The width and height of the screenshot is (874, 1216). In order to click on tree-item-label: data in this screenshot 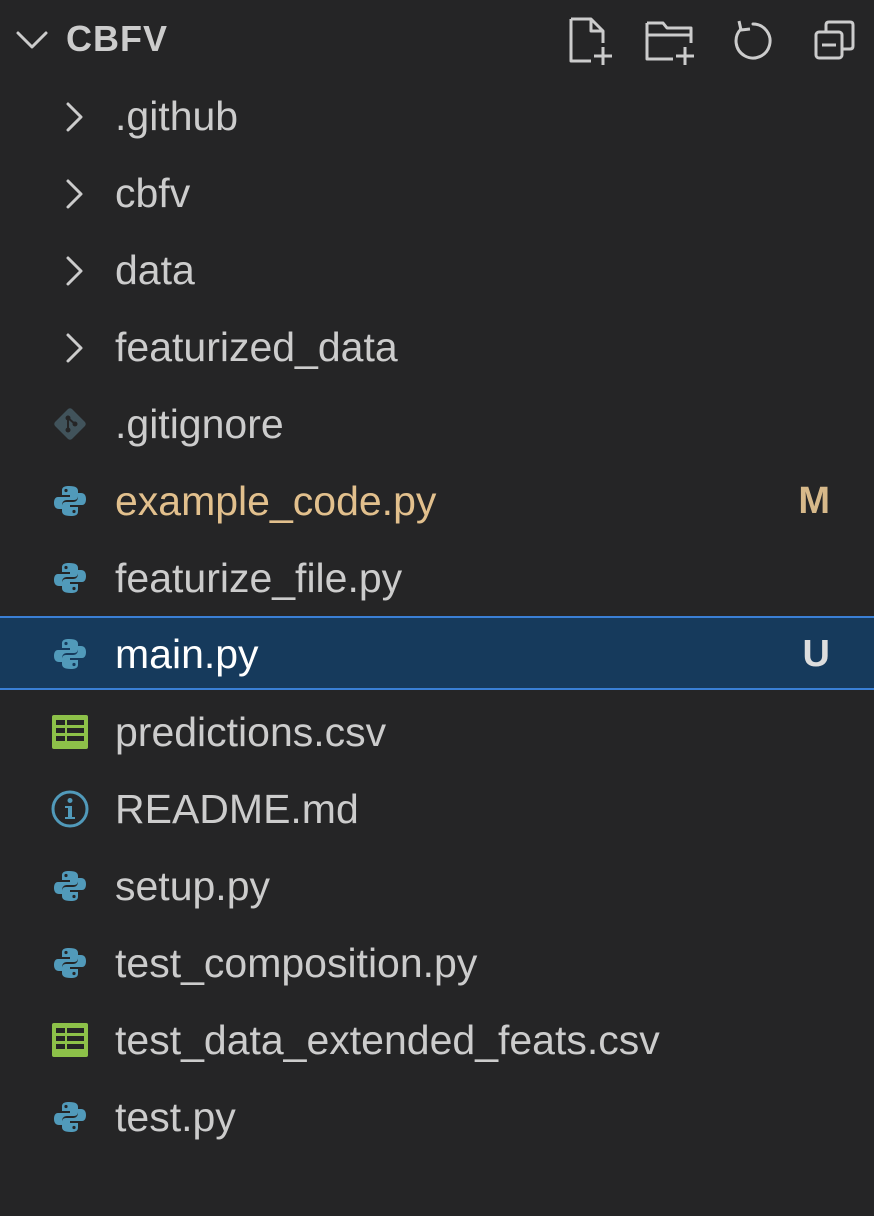, I will do `click(155, 270)`.